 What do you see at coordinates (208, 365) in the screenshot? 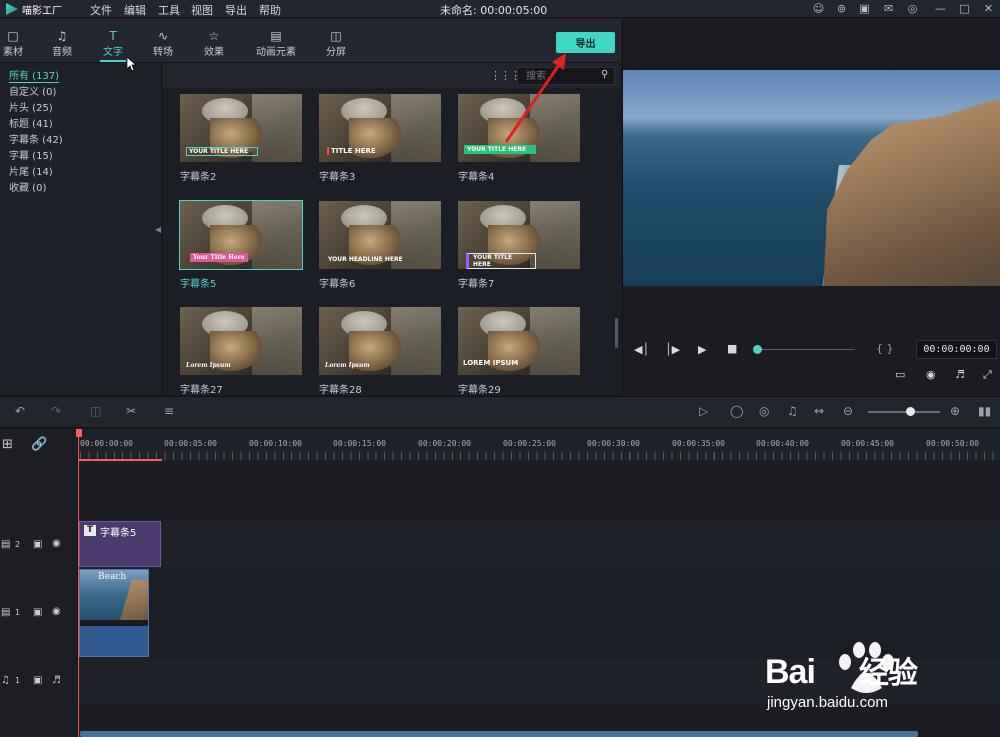
I see `thumbnail-overlay-text: Lorem Ipsum` at bounding box center [208, 365].